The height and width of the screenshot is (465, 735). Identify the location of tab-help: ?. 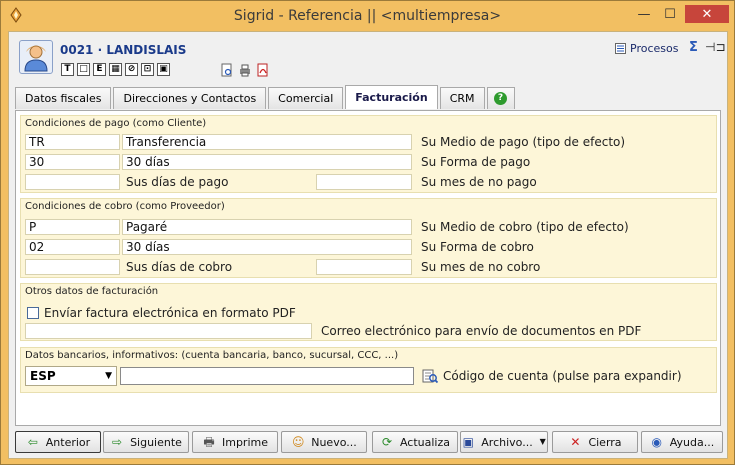
(500, 98).